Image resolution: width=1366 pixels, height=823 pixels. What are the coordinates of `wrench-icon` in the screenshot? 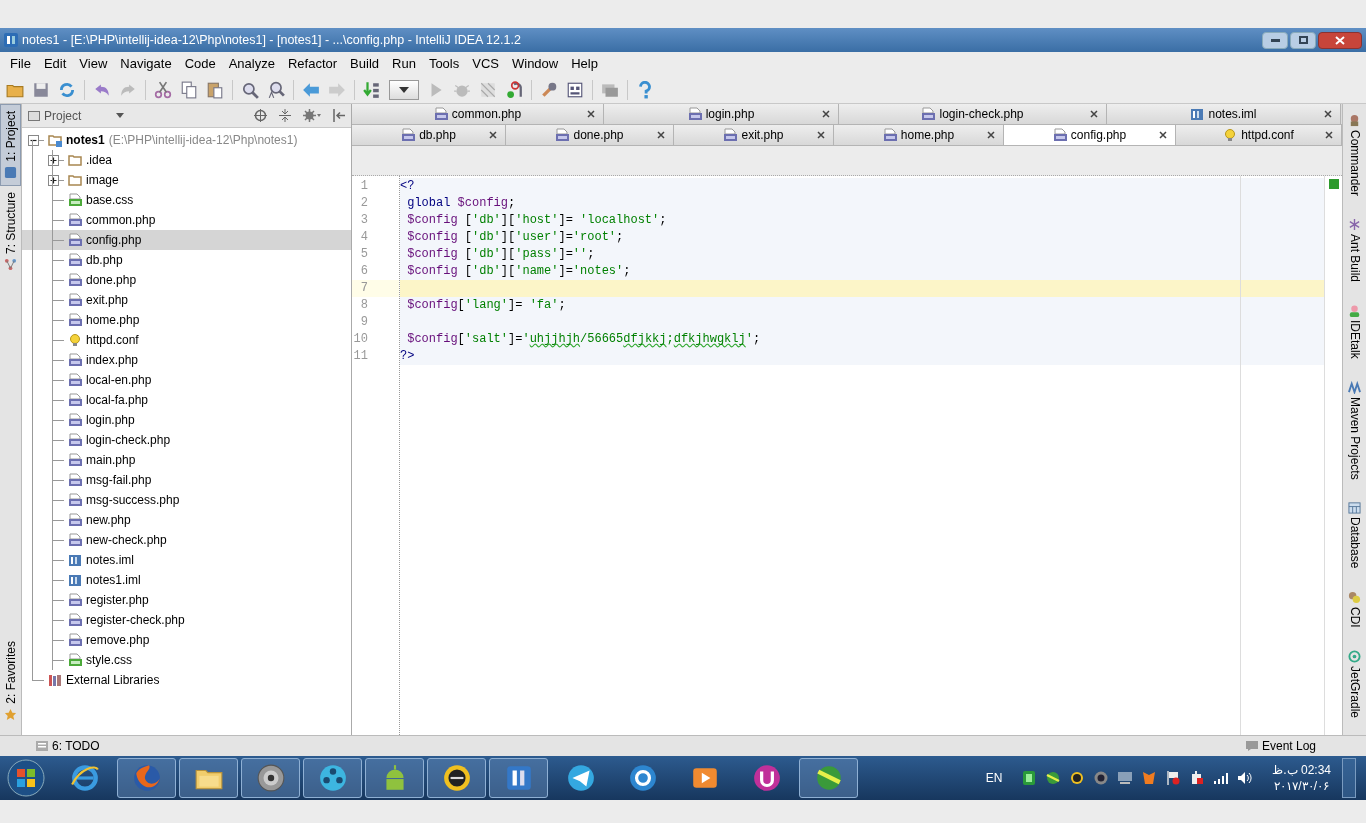 It's located at (549, 89).